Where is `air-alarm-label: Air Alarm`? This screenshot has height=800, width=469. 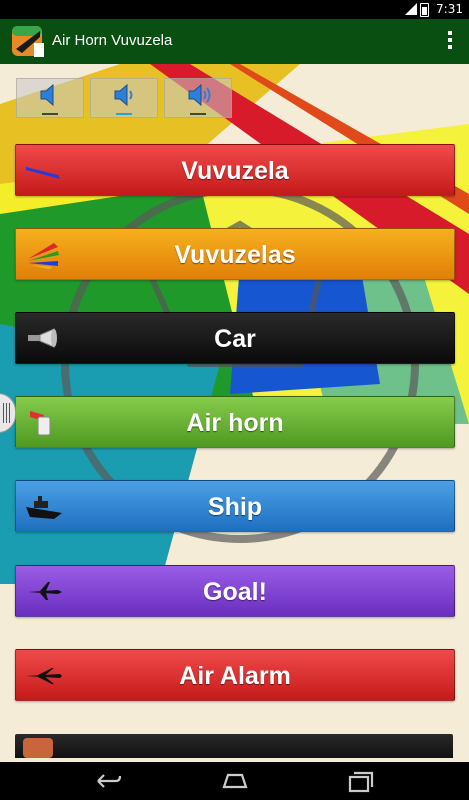 air-alarm-label: Air Alarm is located at coordinates (235, 676).